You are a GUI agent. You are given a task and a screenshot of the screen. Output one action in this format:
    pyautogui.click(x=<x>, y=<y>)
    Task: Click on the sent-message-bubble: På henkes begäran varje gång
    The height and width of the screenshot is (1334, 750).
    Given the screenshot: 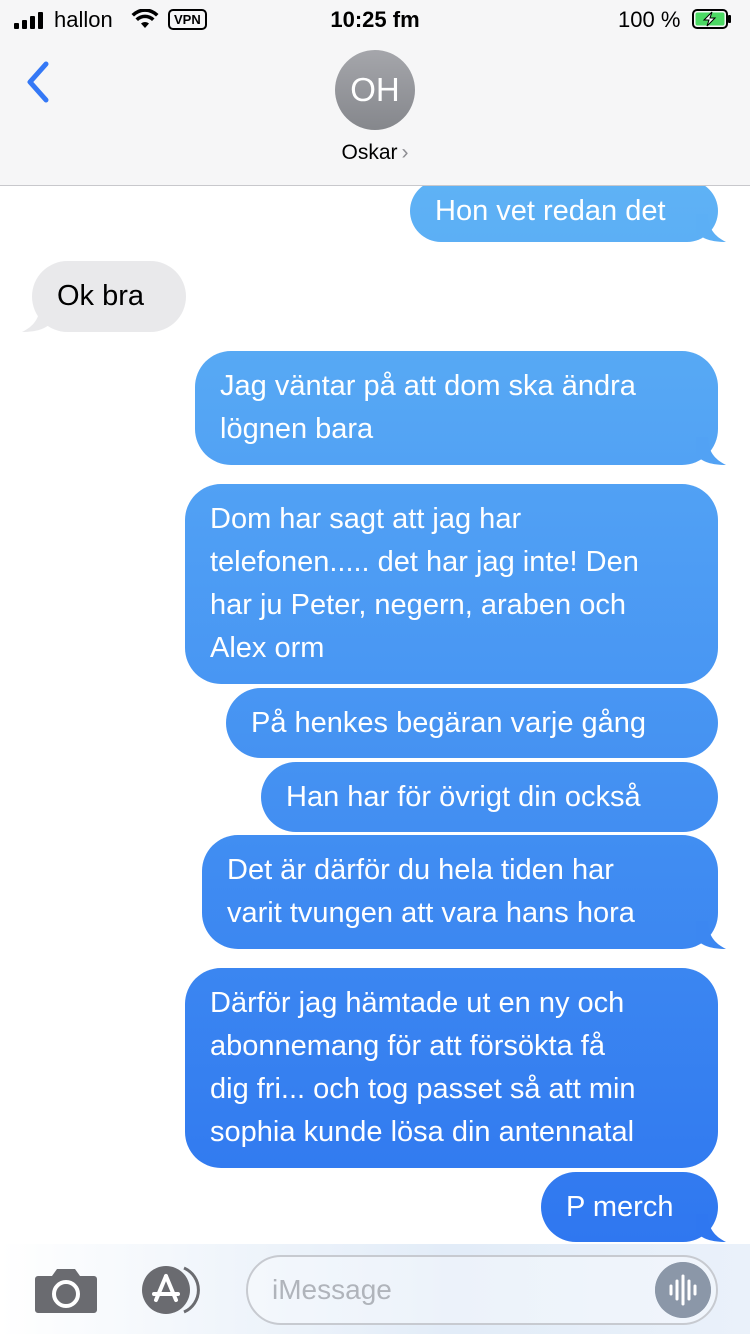 What is the action you would take?
    pyautogui.click(x=472, y=723)
    